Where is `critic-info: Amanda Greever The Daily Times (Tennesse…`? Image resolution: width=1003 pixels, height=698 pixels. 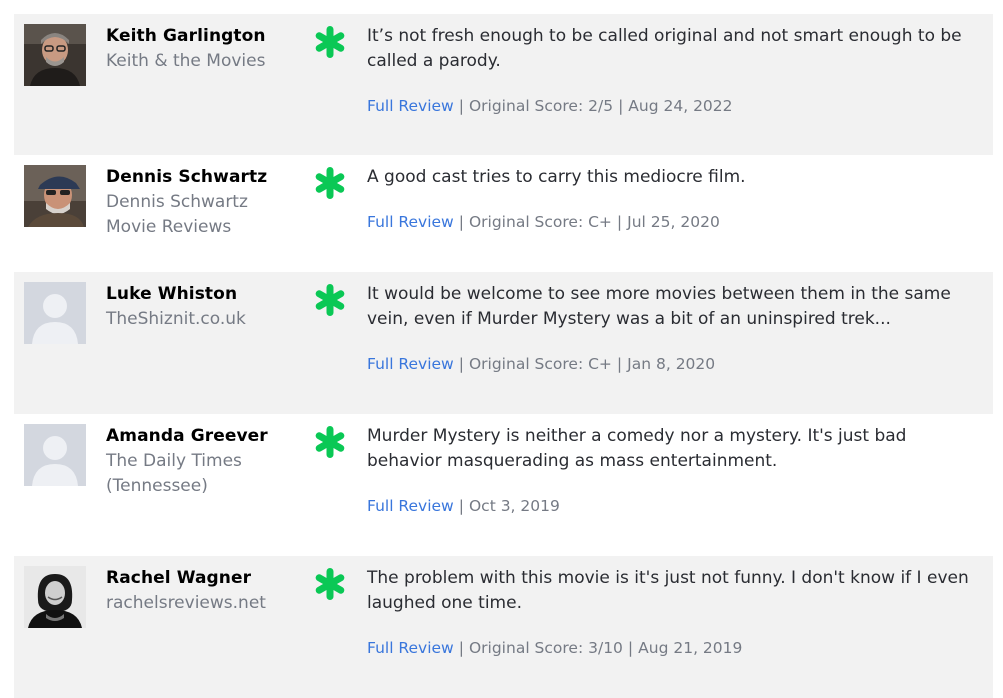
critic-info: Amanda Greever The Daily Times (Tennesse… is located at coordinates (201, 461).